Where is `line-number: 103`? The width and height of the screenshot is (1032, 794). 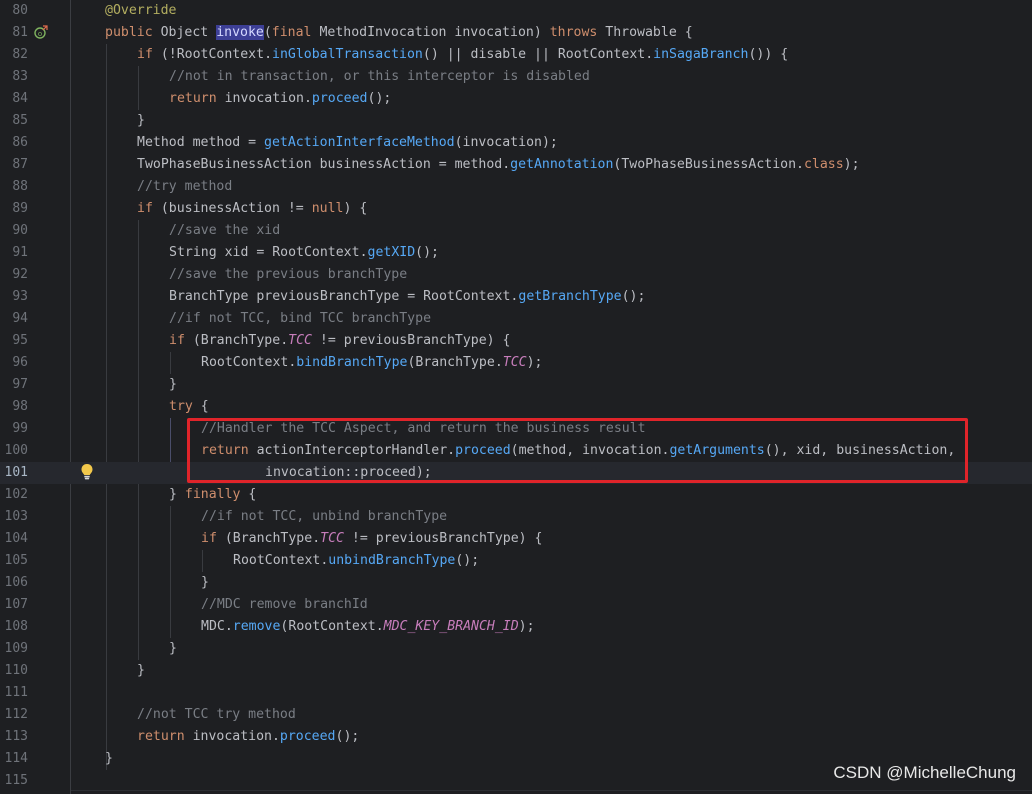
line-number: 103 is located at coordinates (16, 516).